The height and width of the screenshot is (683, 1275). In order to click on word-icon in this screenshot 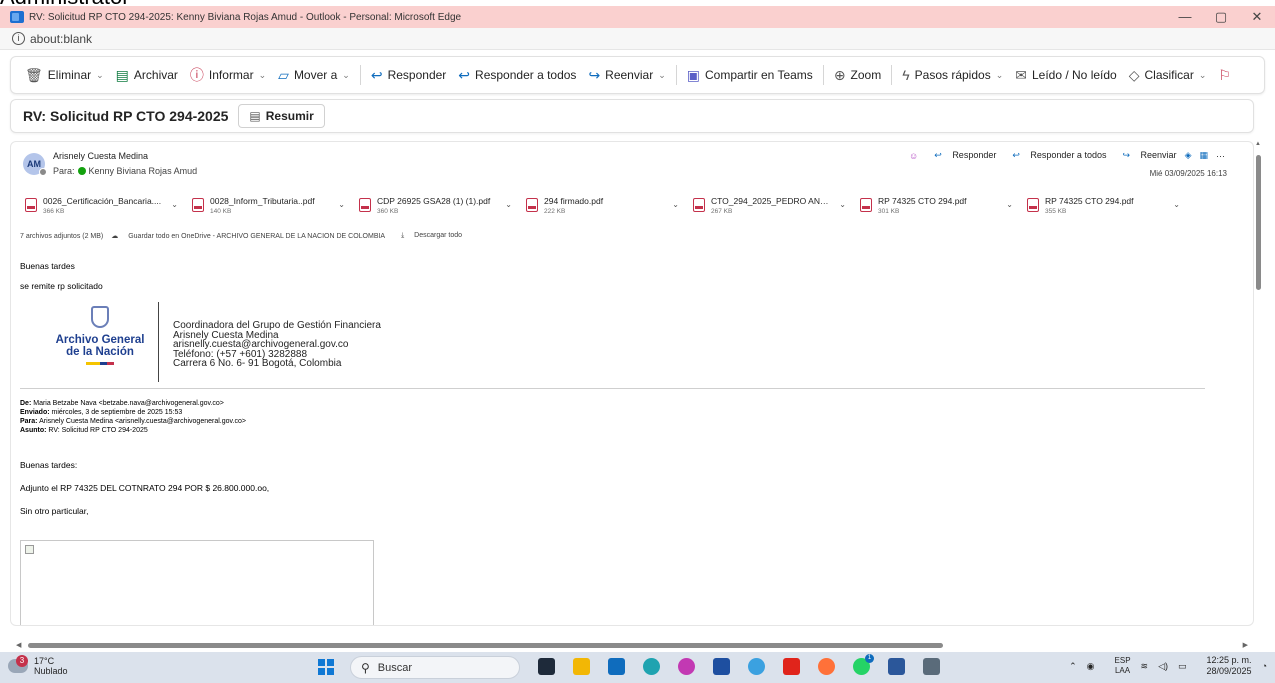, I will do `click(896, 666)`.